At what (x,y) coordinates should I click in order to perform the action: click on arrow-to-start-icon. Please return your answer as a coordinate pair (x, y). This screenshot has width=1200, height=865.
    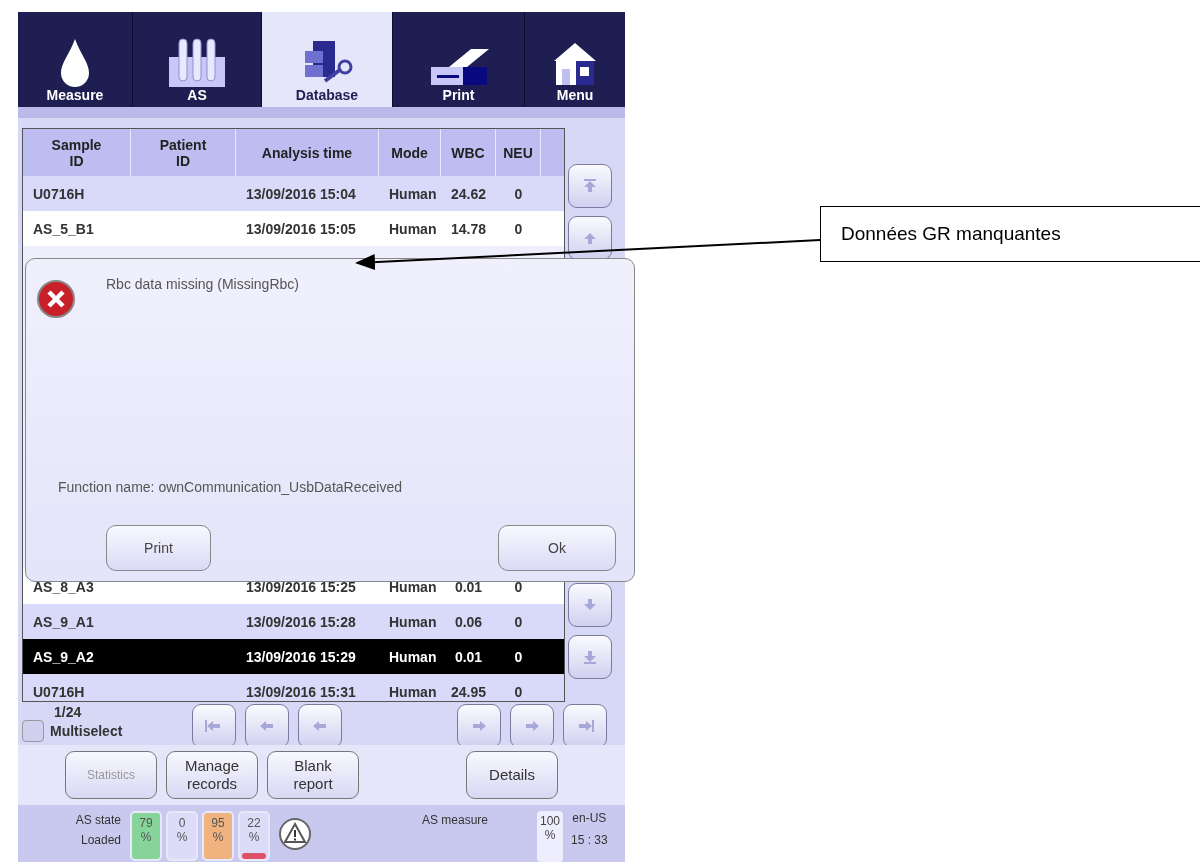
    Looking at the image, I should click on (214, 726).